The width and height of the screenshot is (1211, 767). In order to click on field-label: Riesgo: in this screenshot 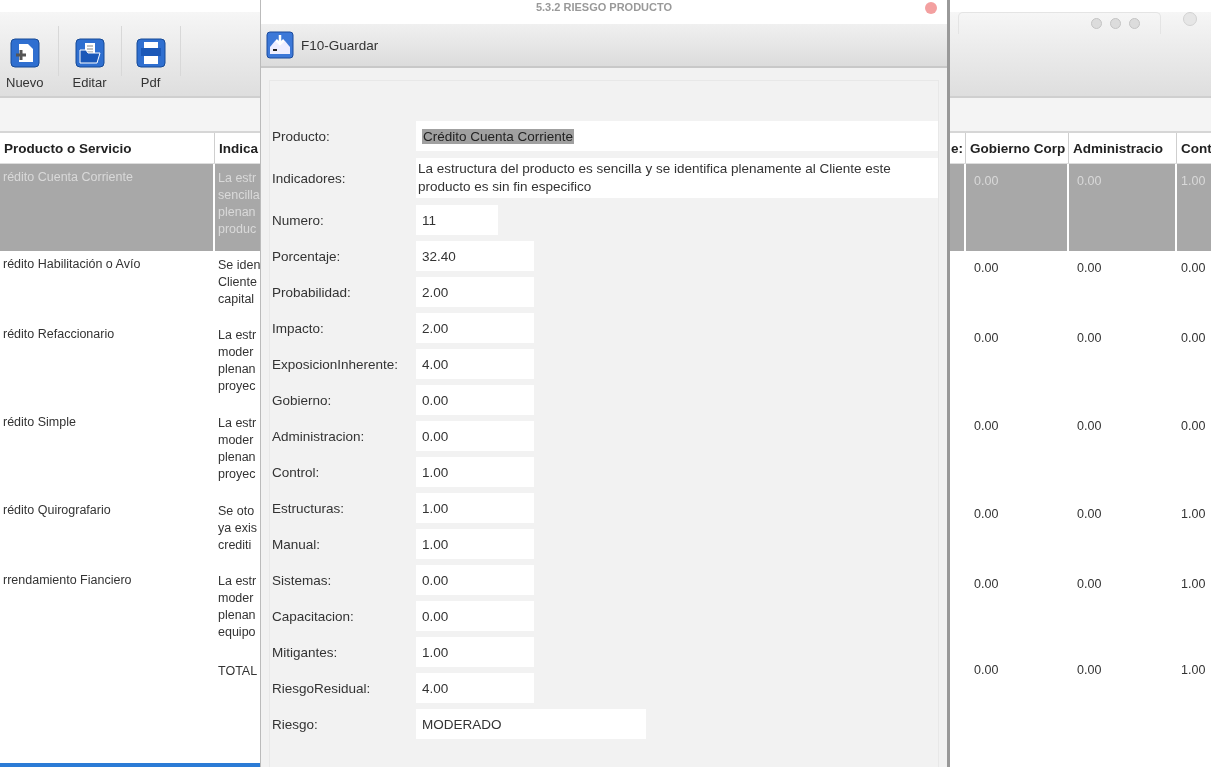, I will do `click(295, 724)`.